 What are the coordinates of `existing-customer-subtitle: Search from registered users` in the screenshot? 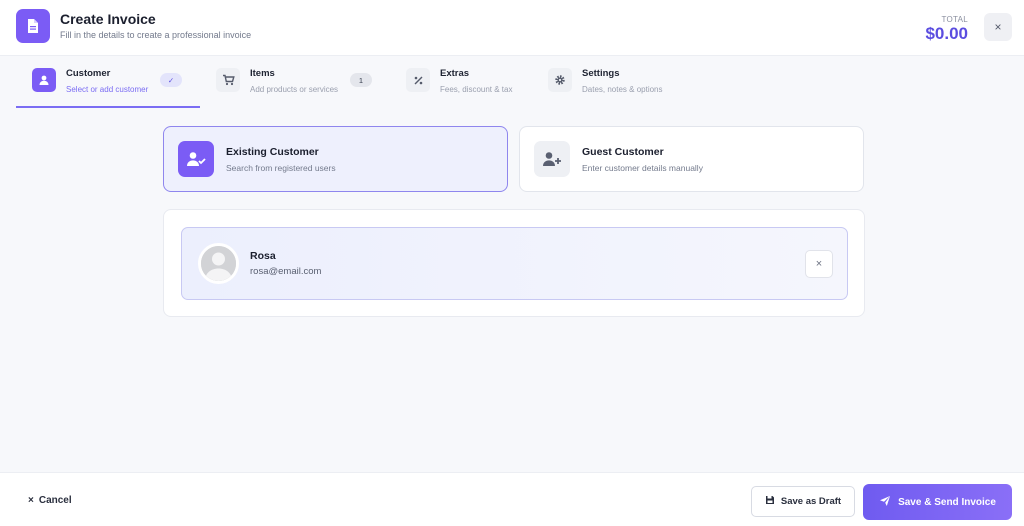 It's located at (281, 168).